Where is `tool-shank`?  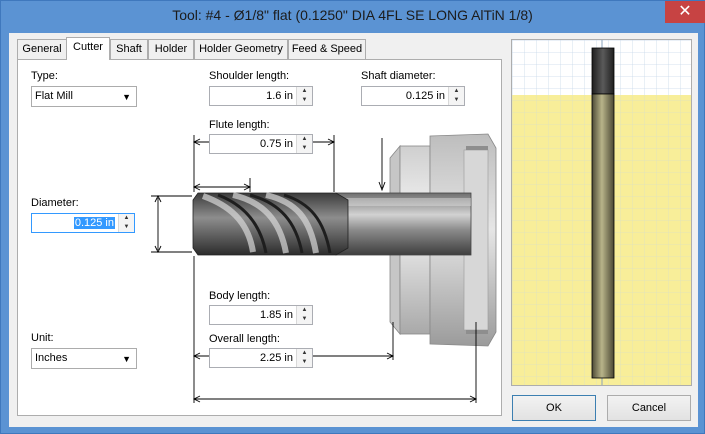
tool-shank is located at coordinates (403, 224).